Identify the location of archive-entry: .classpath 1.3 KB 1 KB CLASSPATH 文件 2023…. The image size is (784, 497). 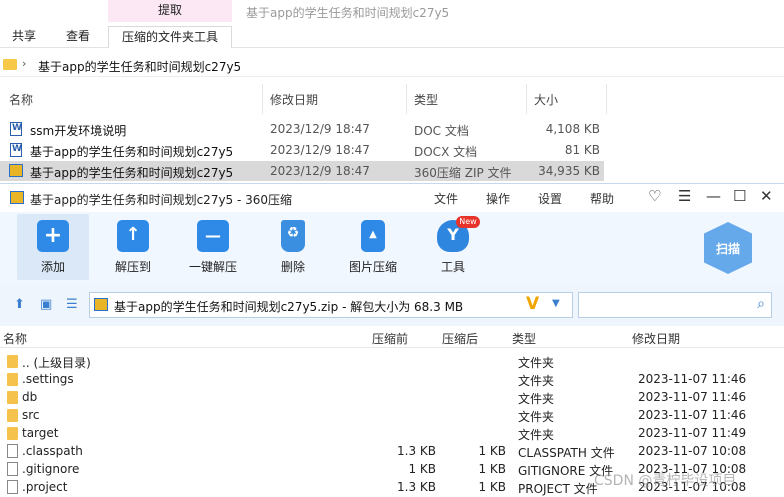
(392, 451).